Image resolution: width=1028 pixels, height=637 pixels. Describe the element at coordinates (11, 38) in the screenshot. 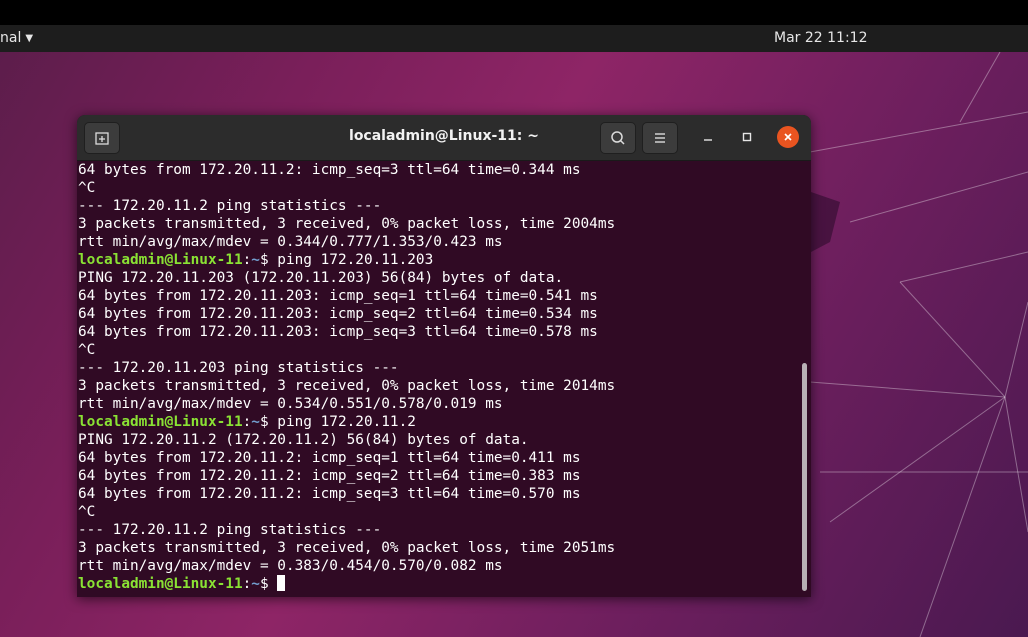

I see `app-menu-label: nal` at that location.